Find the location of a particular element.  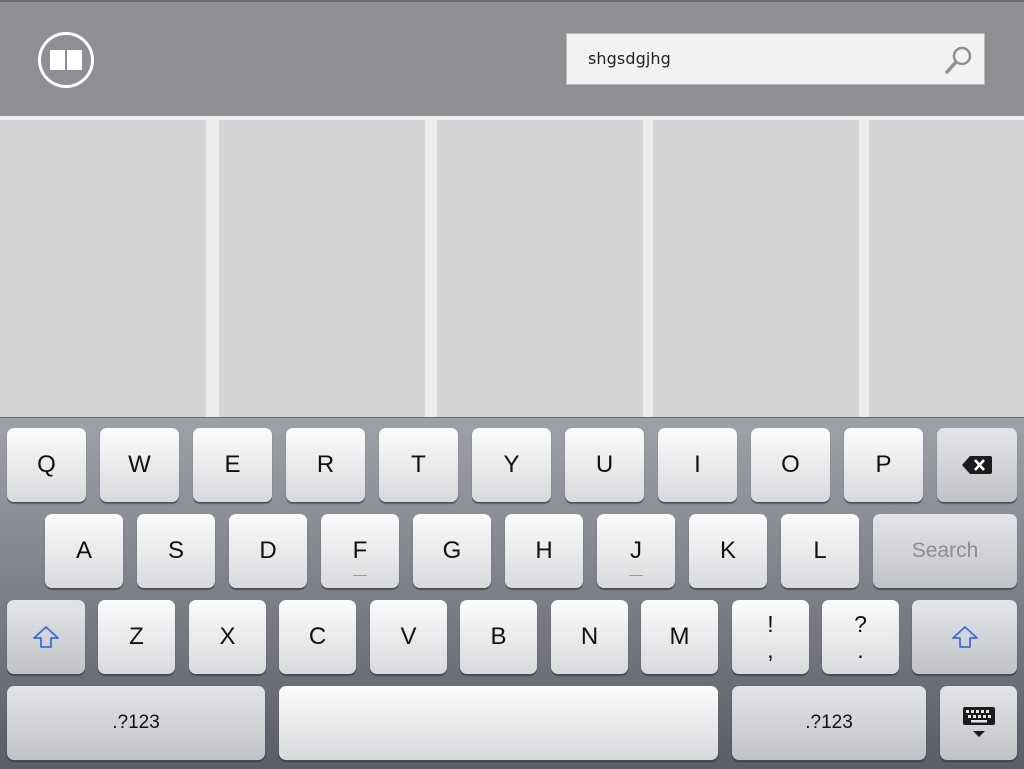

key-p: P is located at coordinates (883, 465).